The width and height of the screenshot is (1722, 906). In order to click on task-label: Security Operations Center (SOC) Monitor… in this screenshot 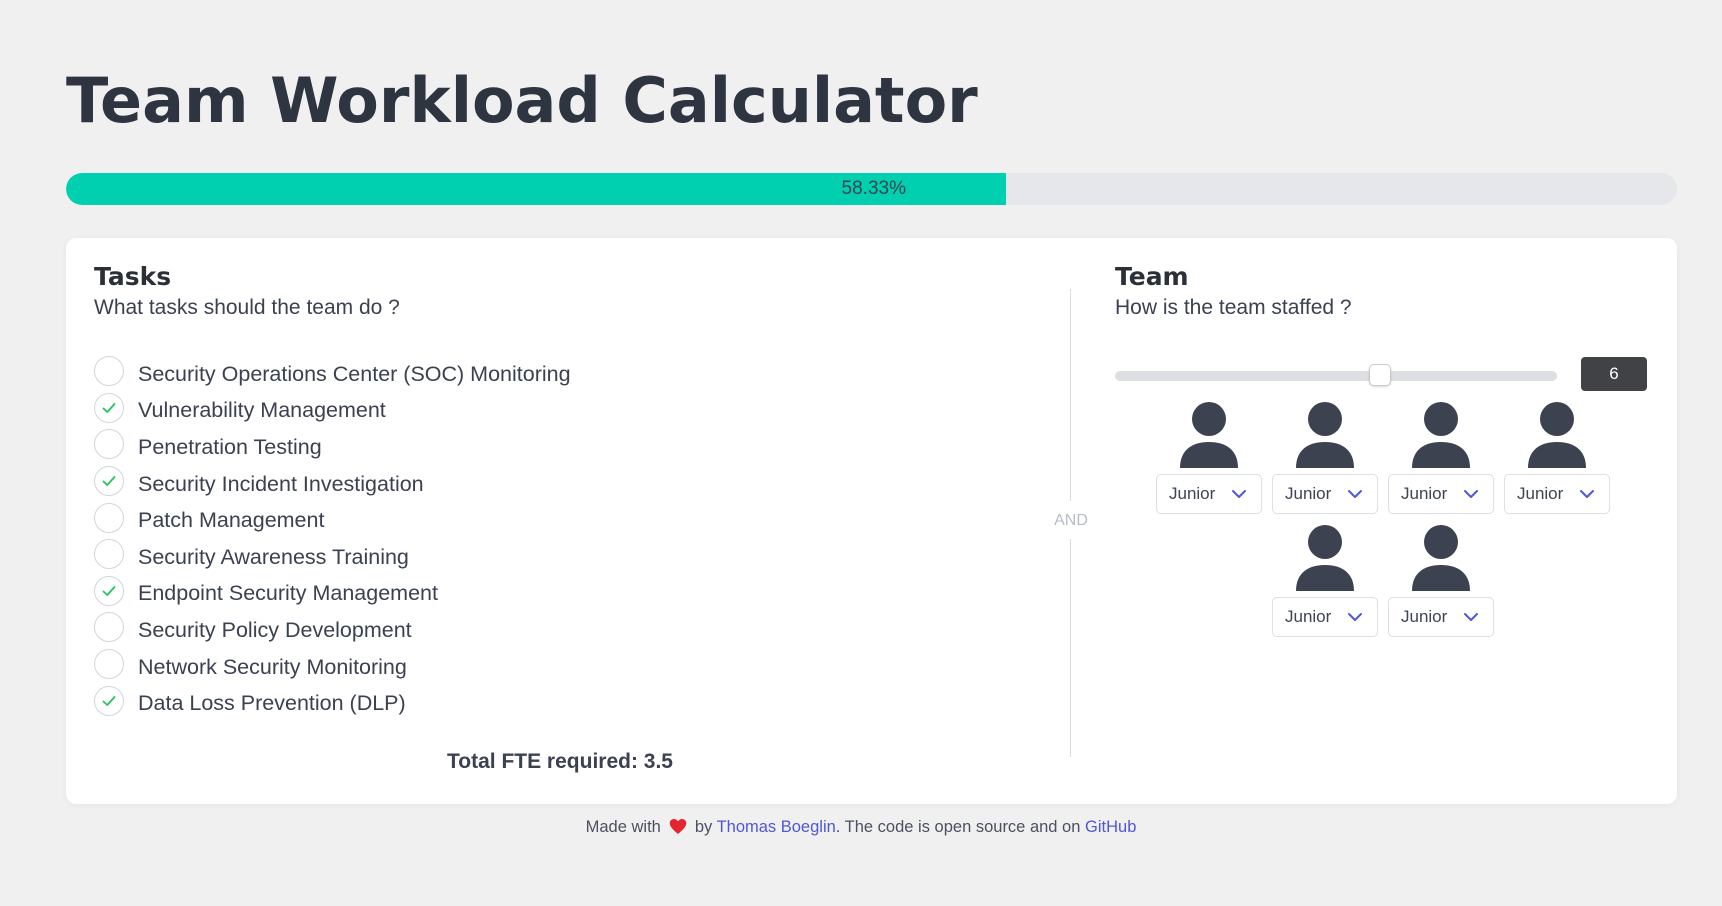, I will do `click(354, 373)`.